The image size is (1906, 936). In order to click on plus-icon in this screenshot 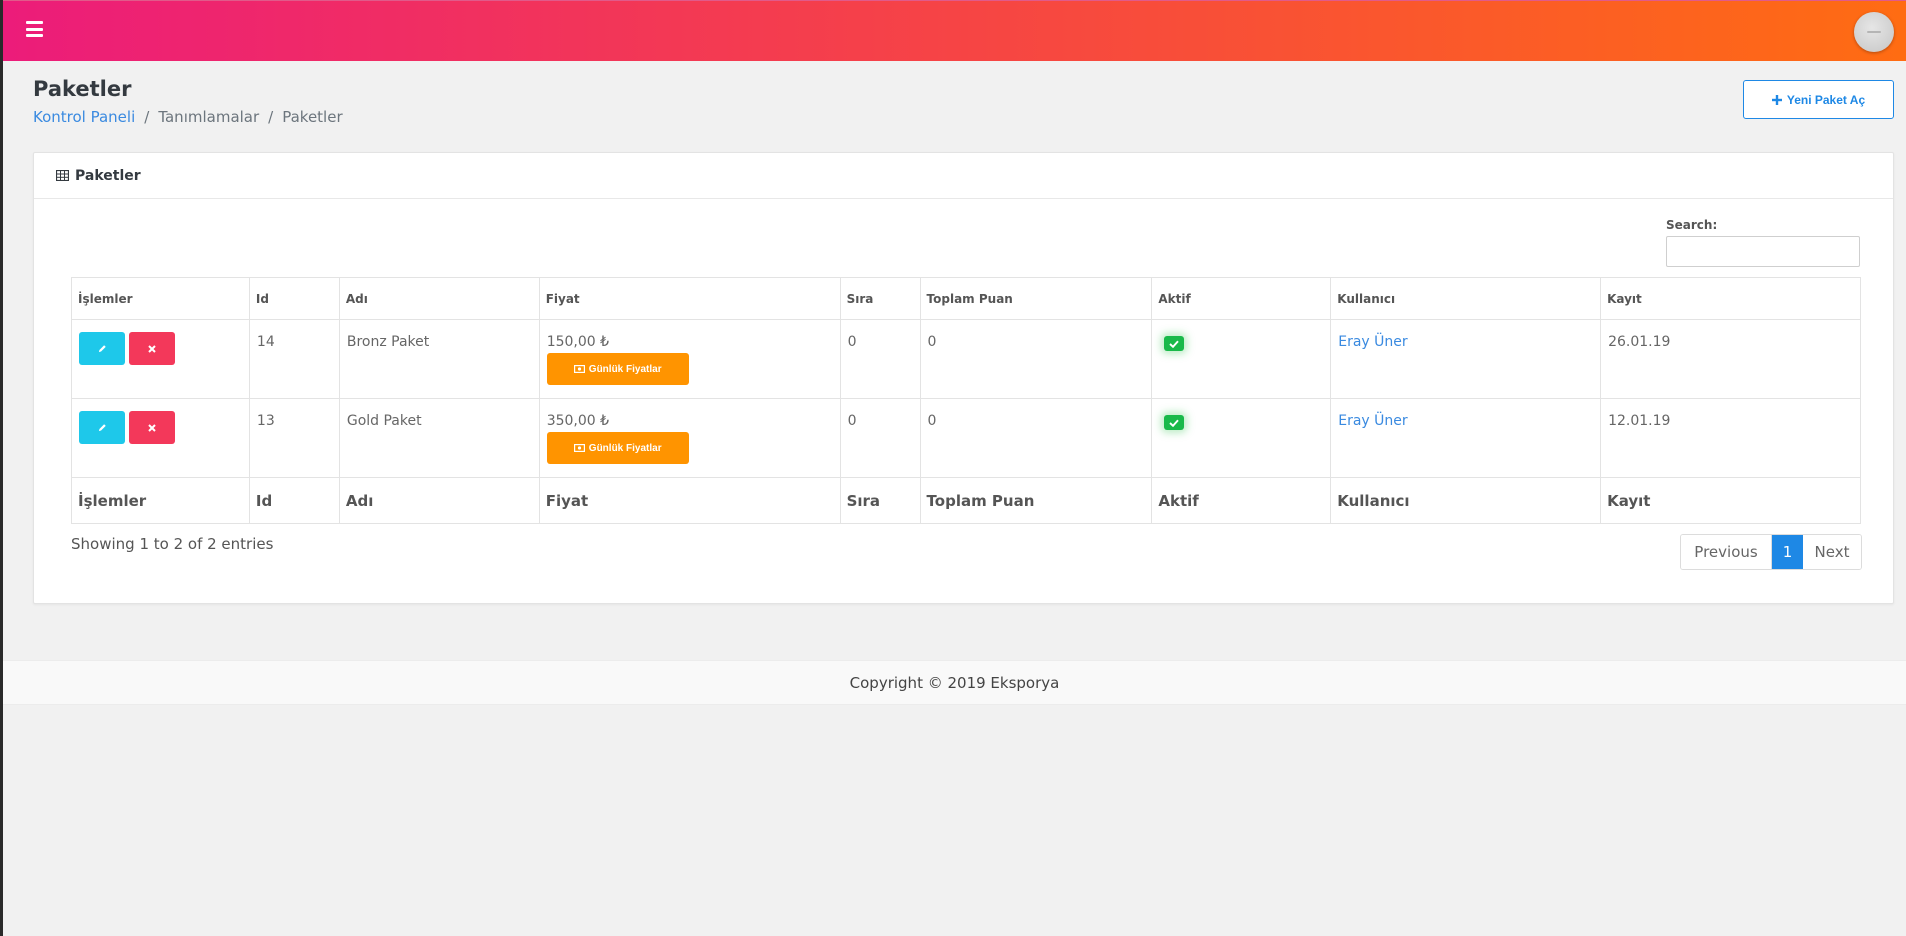, I will do `click(1776, 99)`.